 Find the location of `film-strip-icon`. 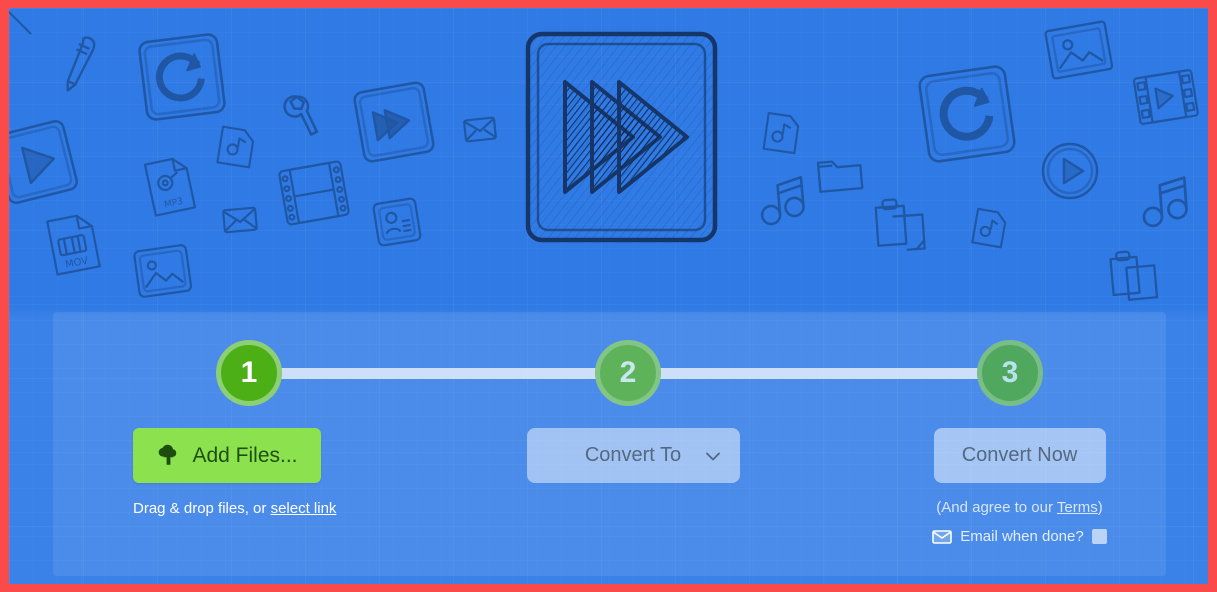

film-strip-icon is located at coordinates (314, 192).